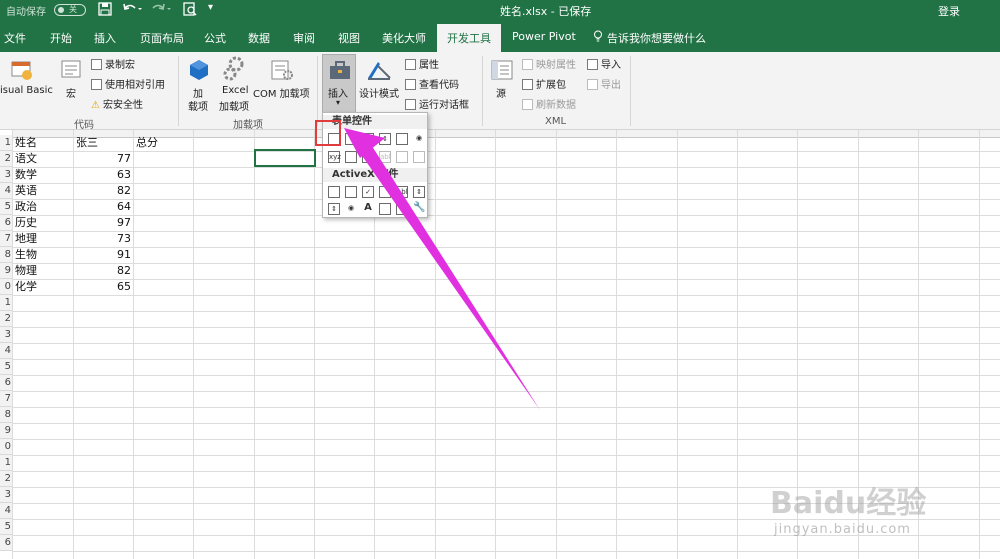 This screenshot has height=559, width=1000. Describe the element at coordinates (368, 192) in the screenshot. I see `activex-checkbox-icon: ✓` at that location.